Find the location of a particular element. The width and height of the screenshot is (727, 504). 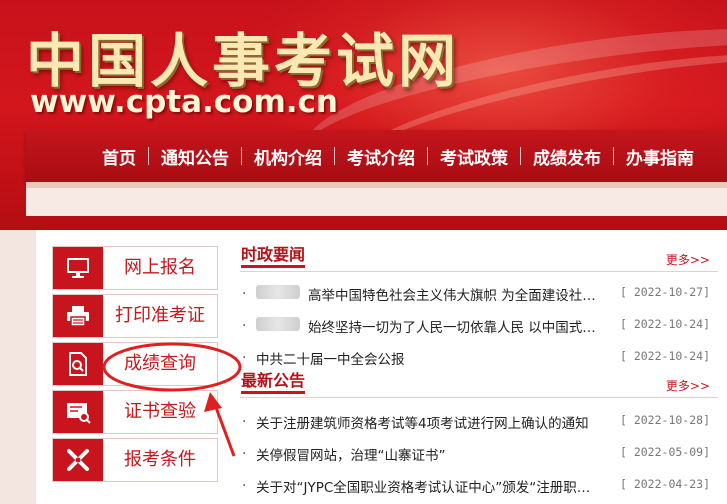

quick-link-label: 网上报名 is located at coordinates (160, 267).